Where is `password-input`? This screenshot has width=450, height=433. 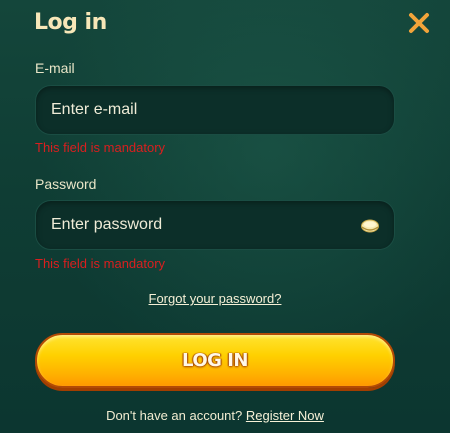
password-input is located at coordinates (201, 225).